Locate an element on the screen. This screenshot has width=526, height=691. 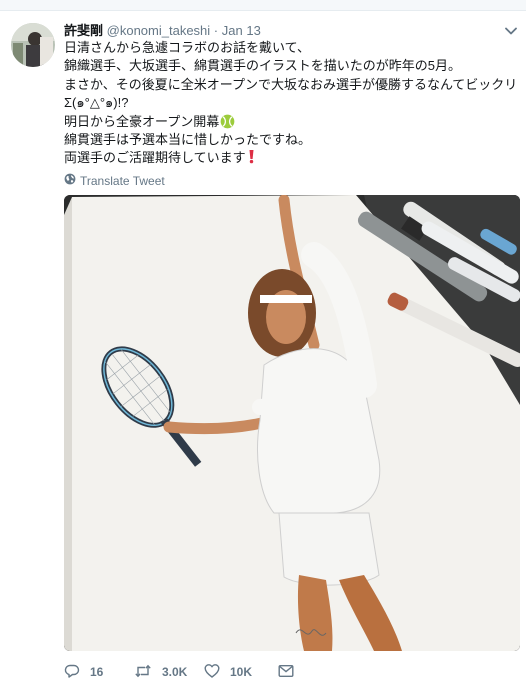
tweet-header: 許斐剛 @konomi_takeshi · Jan 13 is located at coordinates (162, 30).